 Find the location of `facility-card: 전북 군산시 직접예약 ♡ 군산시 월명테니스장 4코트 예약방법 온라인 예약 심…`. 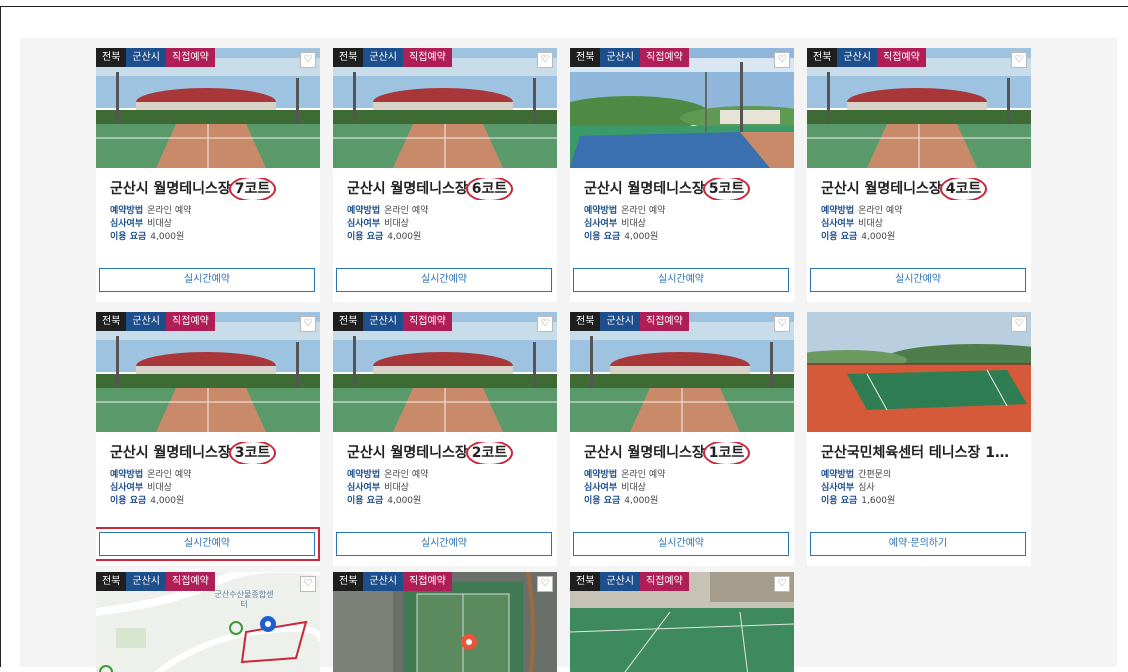

facility-card: 전북 군산시 직접예약 ♡ 군산시 월명테니스장 4코트 예약방법 온라인 예약 심… is located at coordinates (919, 175).